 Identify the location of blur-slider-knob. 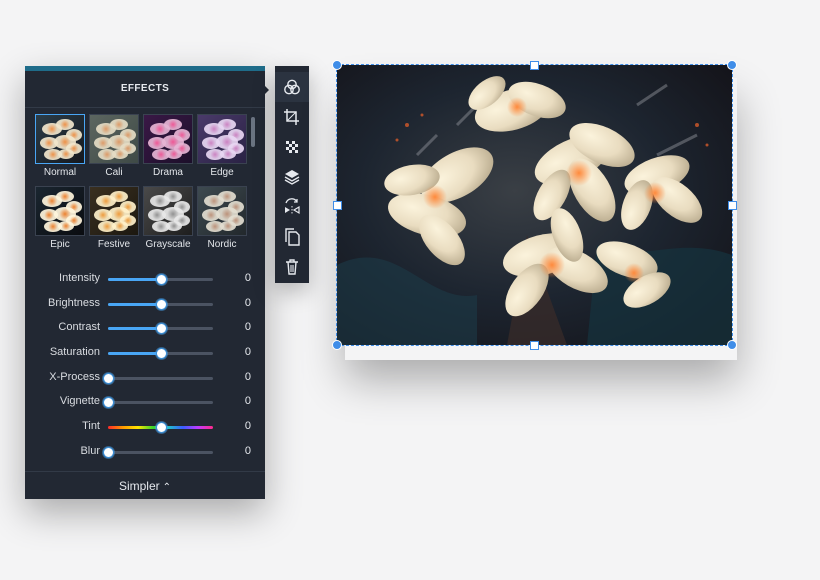
(108, 452).